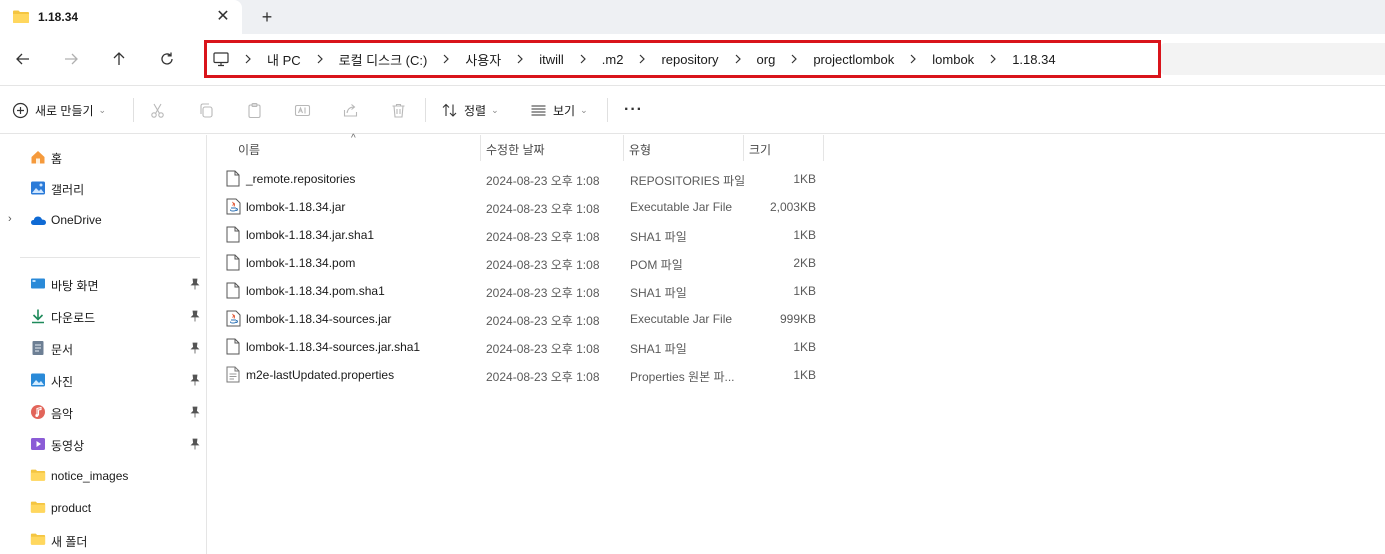 This screenshot has height=554, width=1385. I want to click on tab-title: 1.18.34, so click(58, 17).